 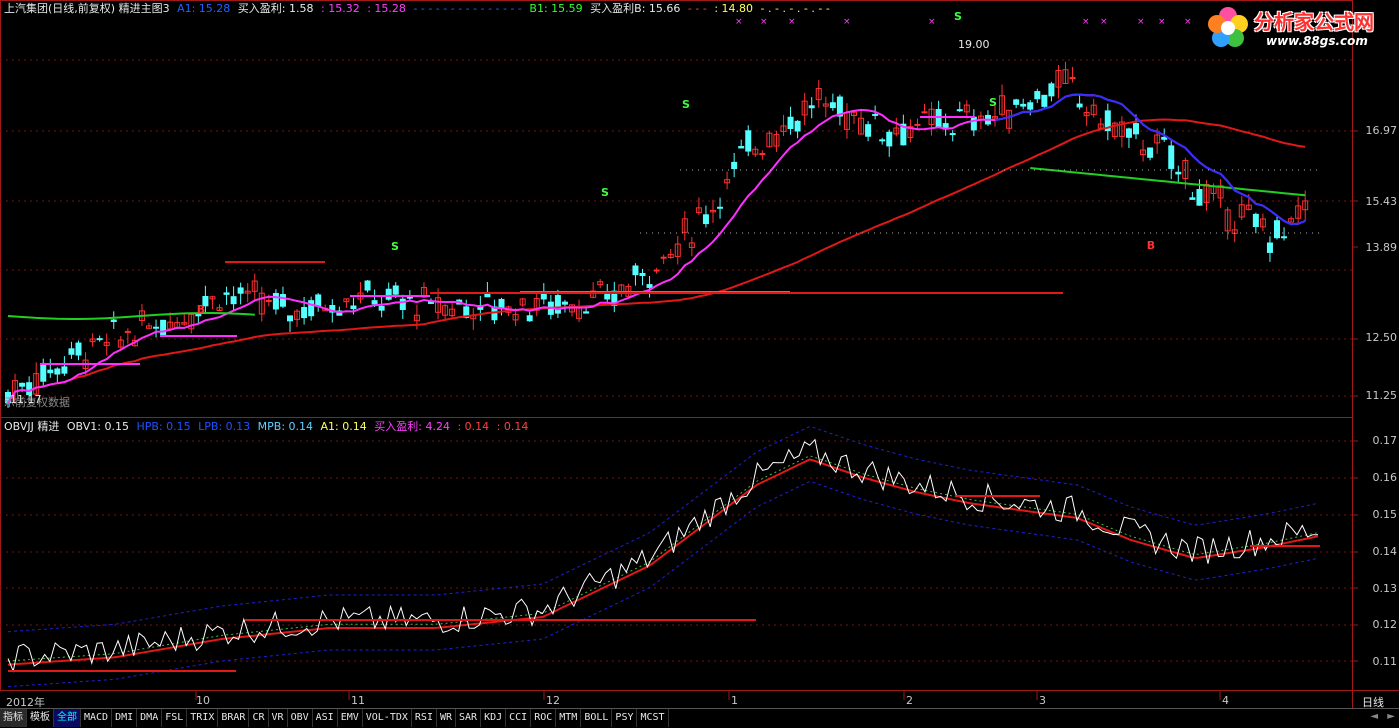 I want to click on ma-green-line, so click(x=1168, y=182).